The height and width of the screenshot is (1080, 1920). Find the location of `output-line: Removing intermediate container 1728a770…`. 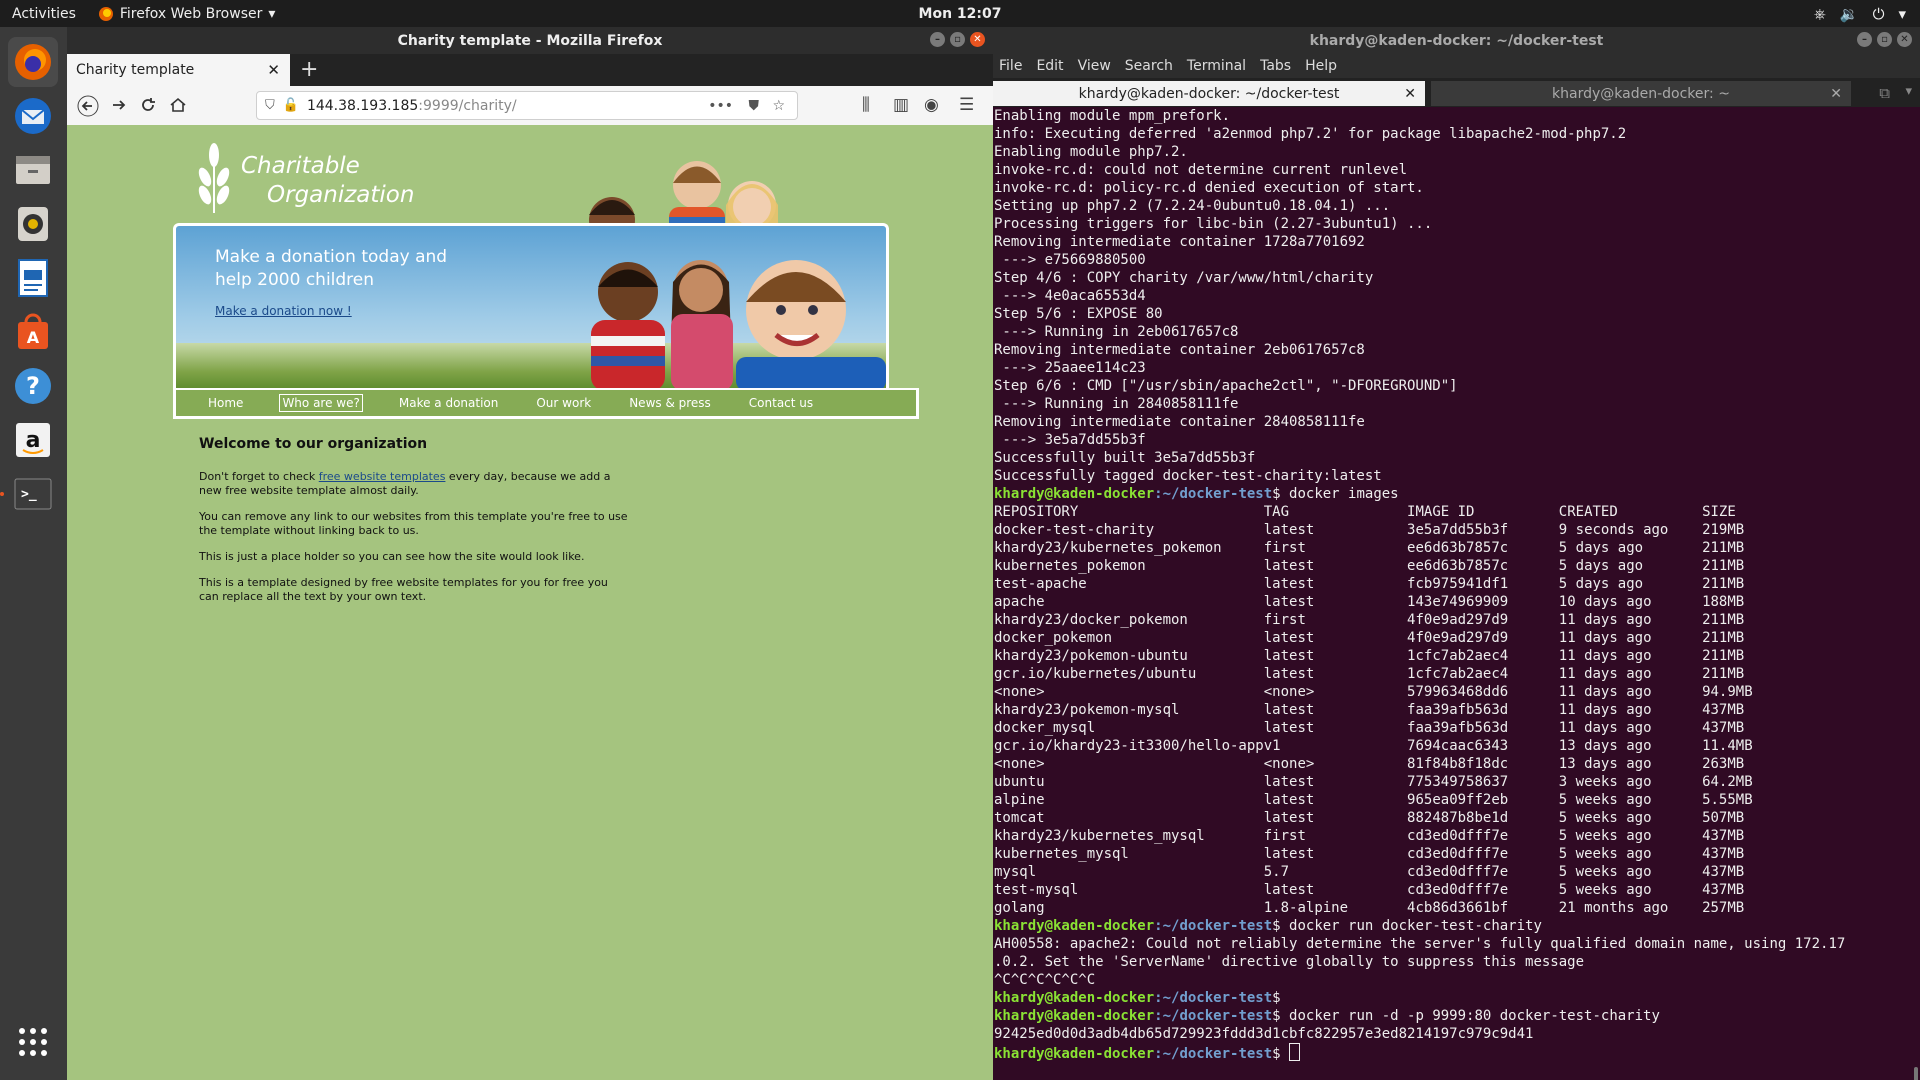

output-line: Removing intermediate container 1728a770… is located at coordinates (1179, 242).